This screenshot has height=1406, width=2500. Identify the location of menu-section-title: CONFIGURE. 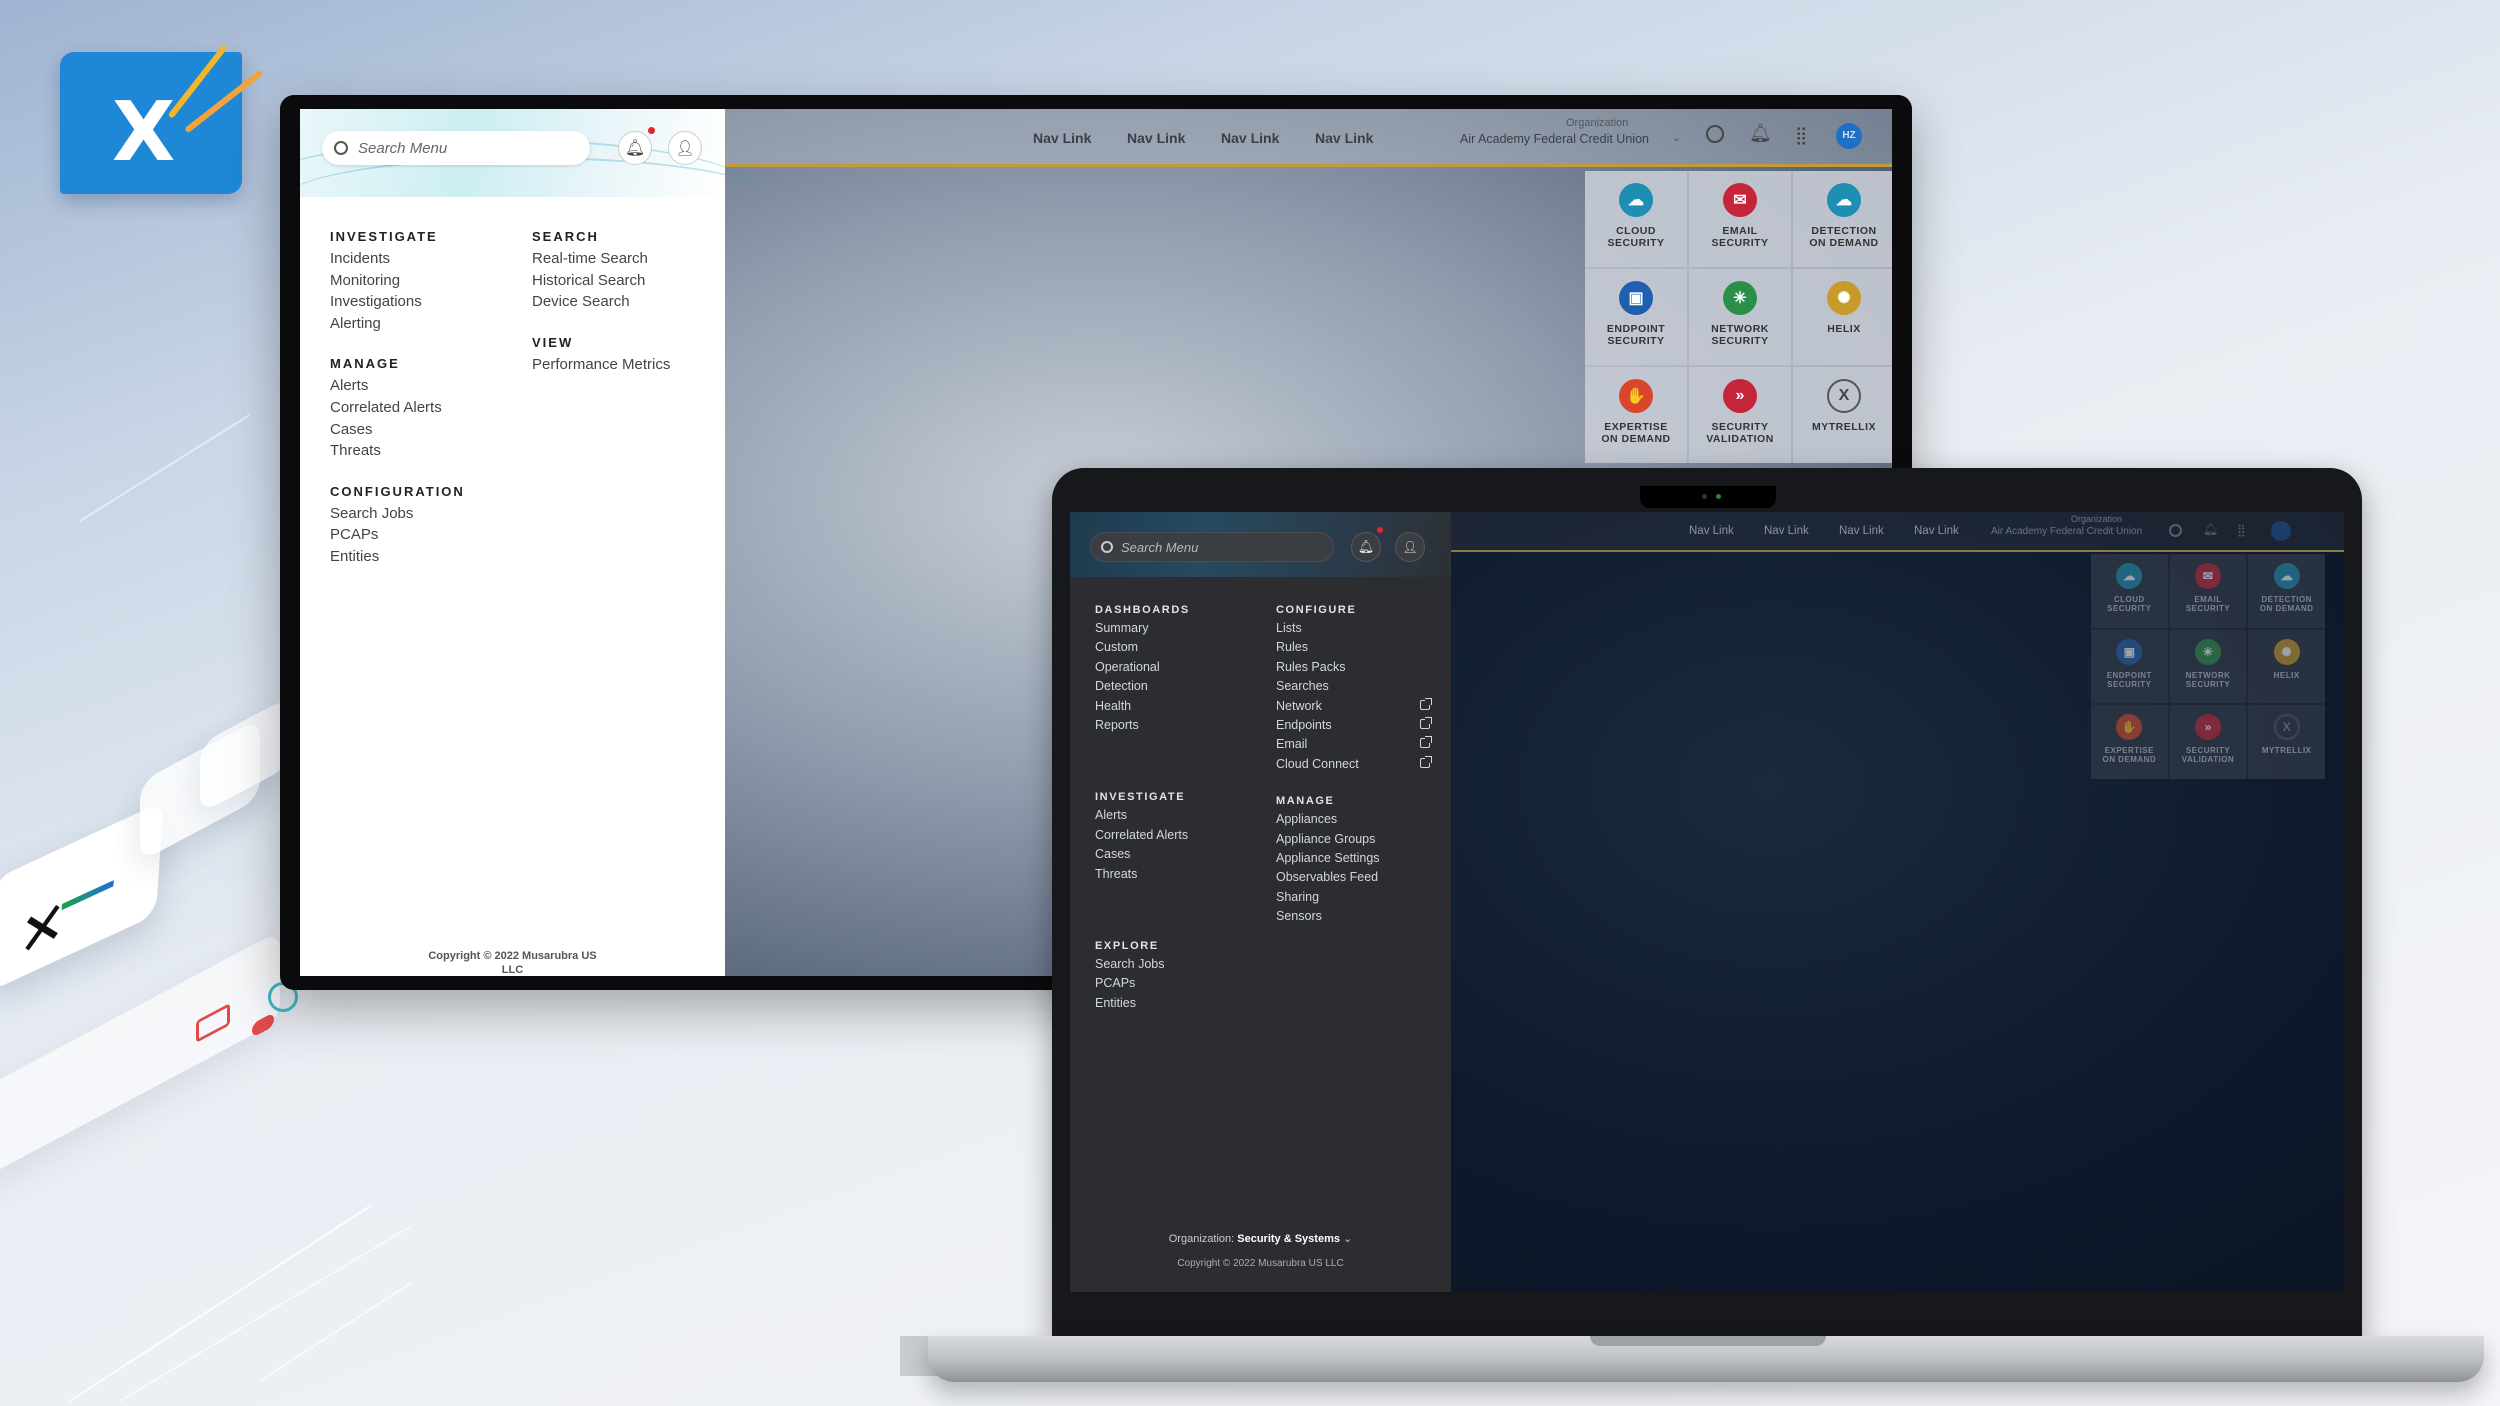
(1316, 610).